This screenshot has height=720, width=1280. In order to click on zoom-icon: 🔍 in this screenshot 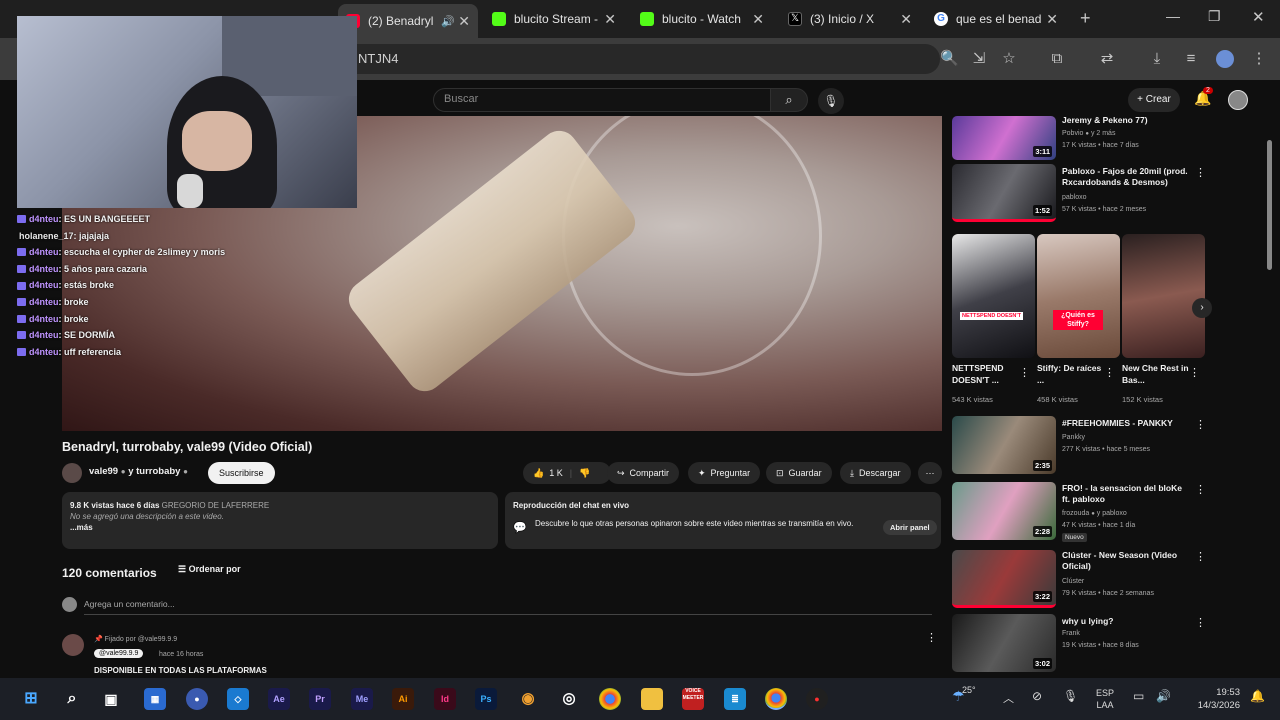, I will do `click(949, 59)`.